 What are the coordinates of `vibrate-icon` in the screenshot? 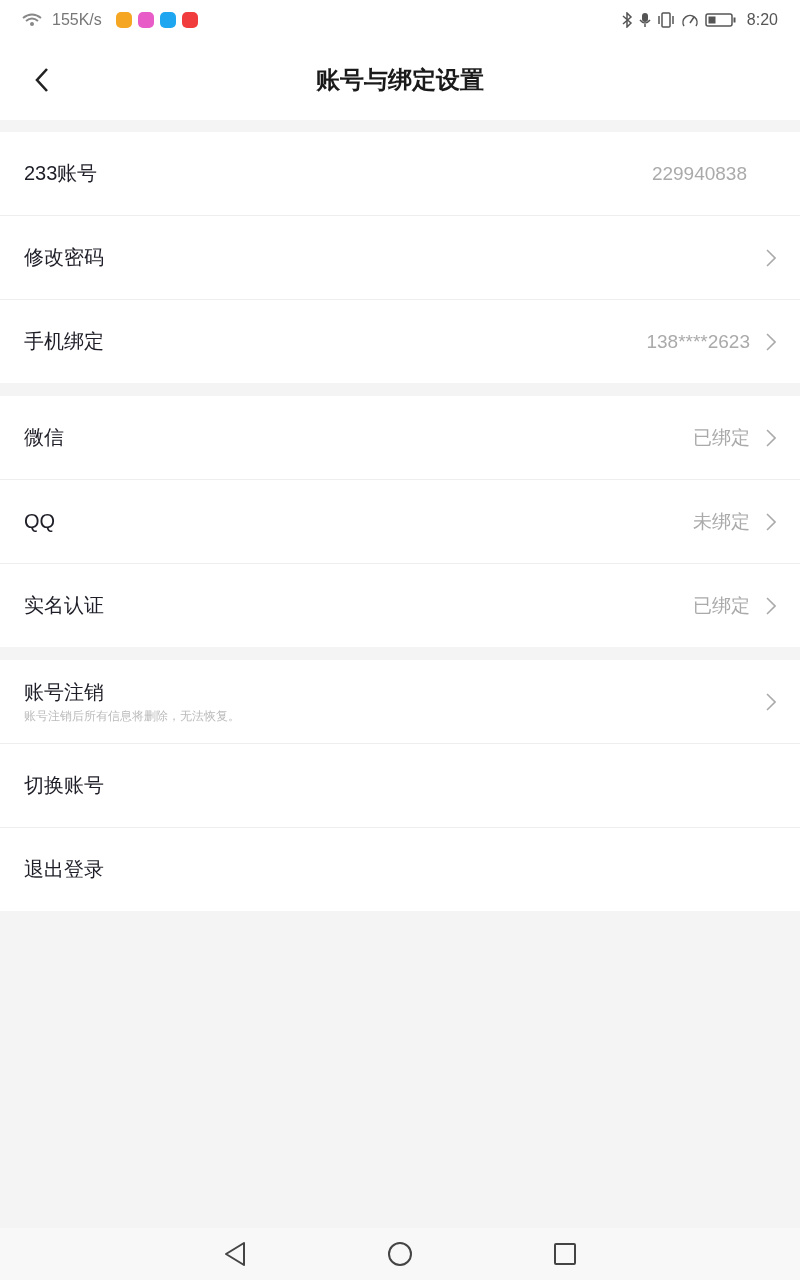 It's located at (665, 20).